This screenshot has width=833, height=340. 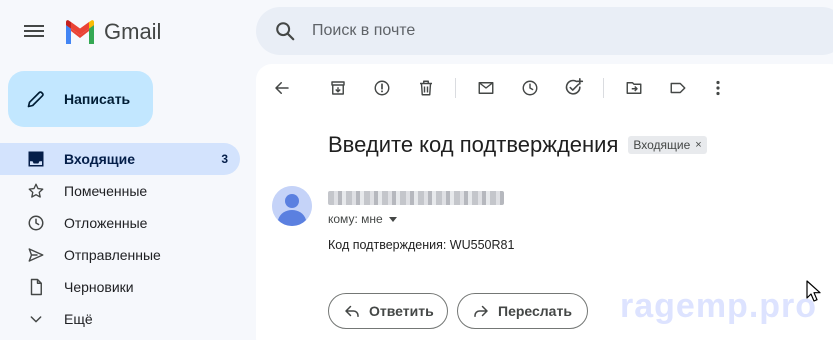 What do you see at coordinates (36, 159) in the screenshot?
I see `inbox-icon` at bounding box center [36, 159].